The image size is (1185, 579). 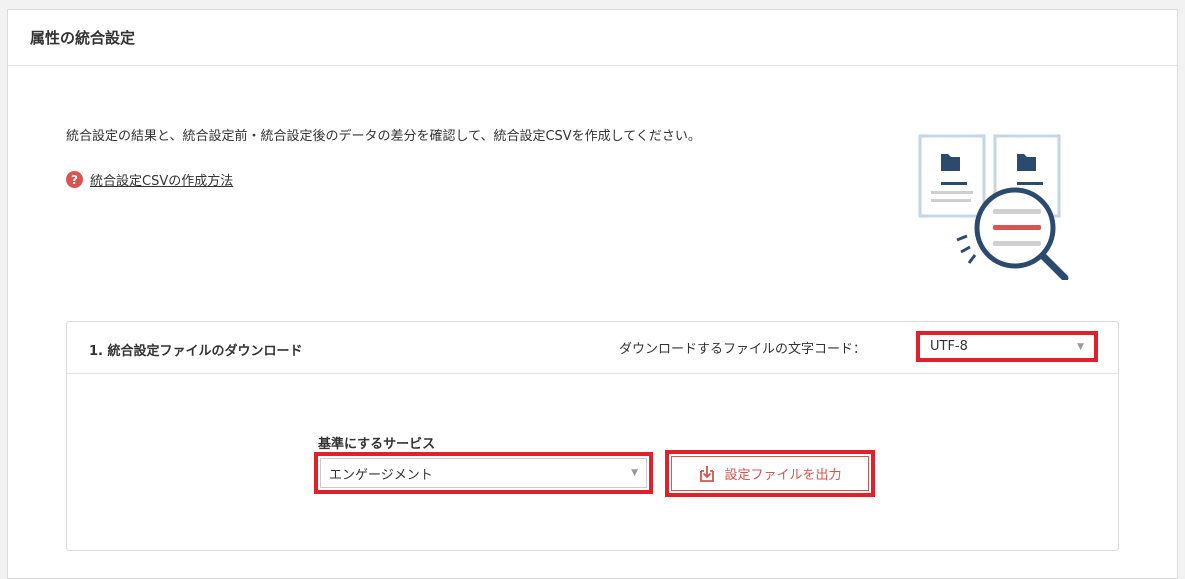 What do you see at coordinates (83, 38) in the screenshot?
I see `page-title: 属性の統合設定` at bounding box center [83, 38].